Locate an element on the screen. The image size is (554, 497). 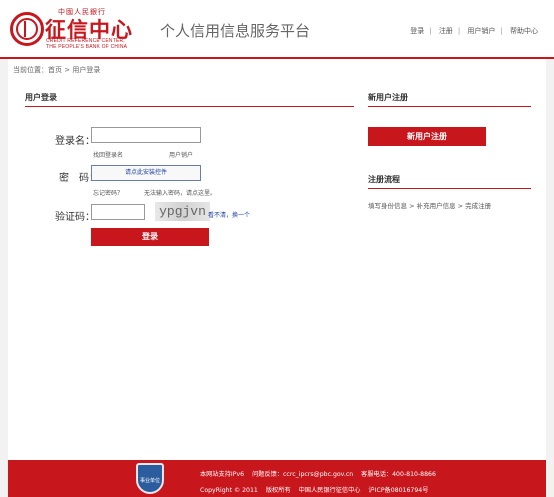
captcha-image: ypgjvn is located at coordinates (182, 211).